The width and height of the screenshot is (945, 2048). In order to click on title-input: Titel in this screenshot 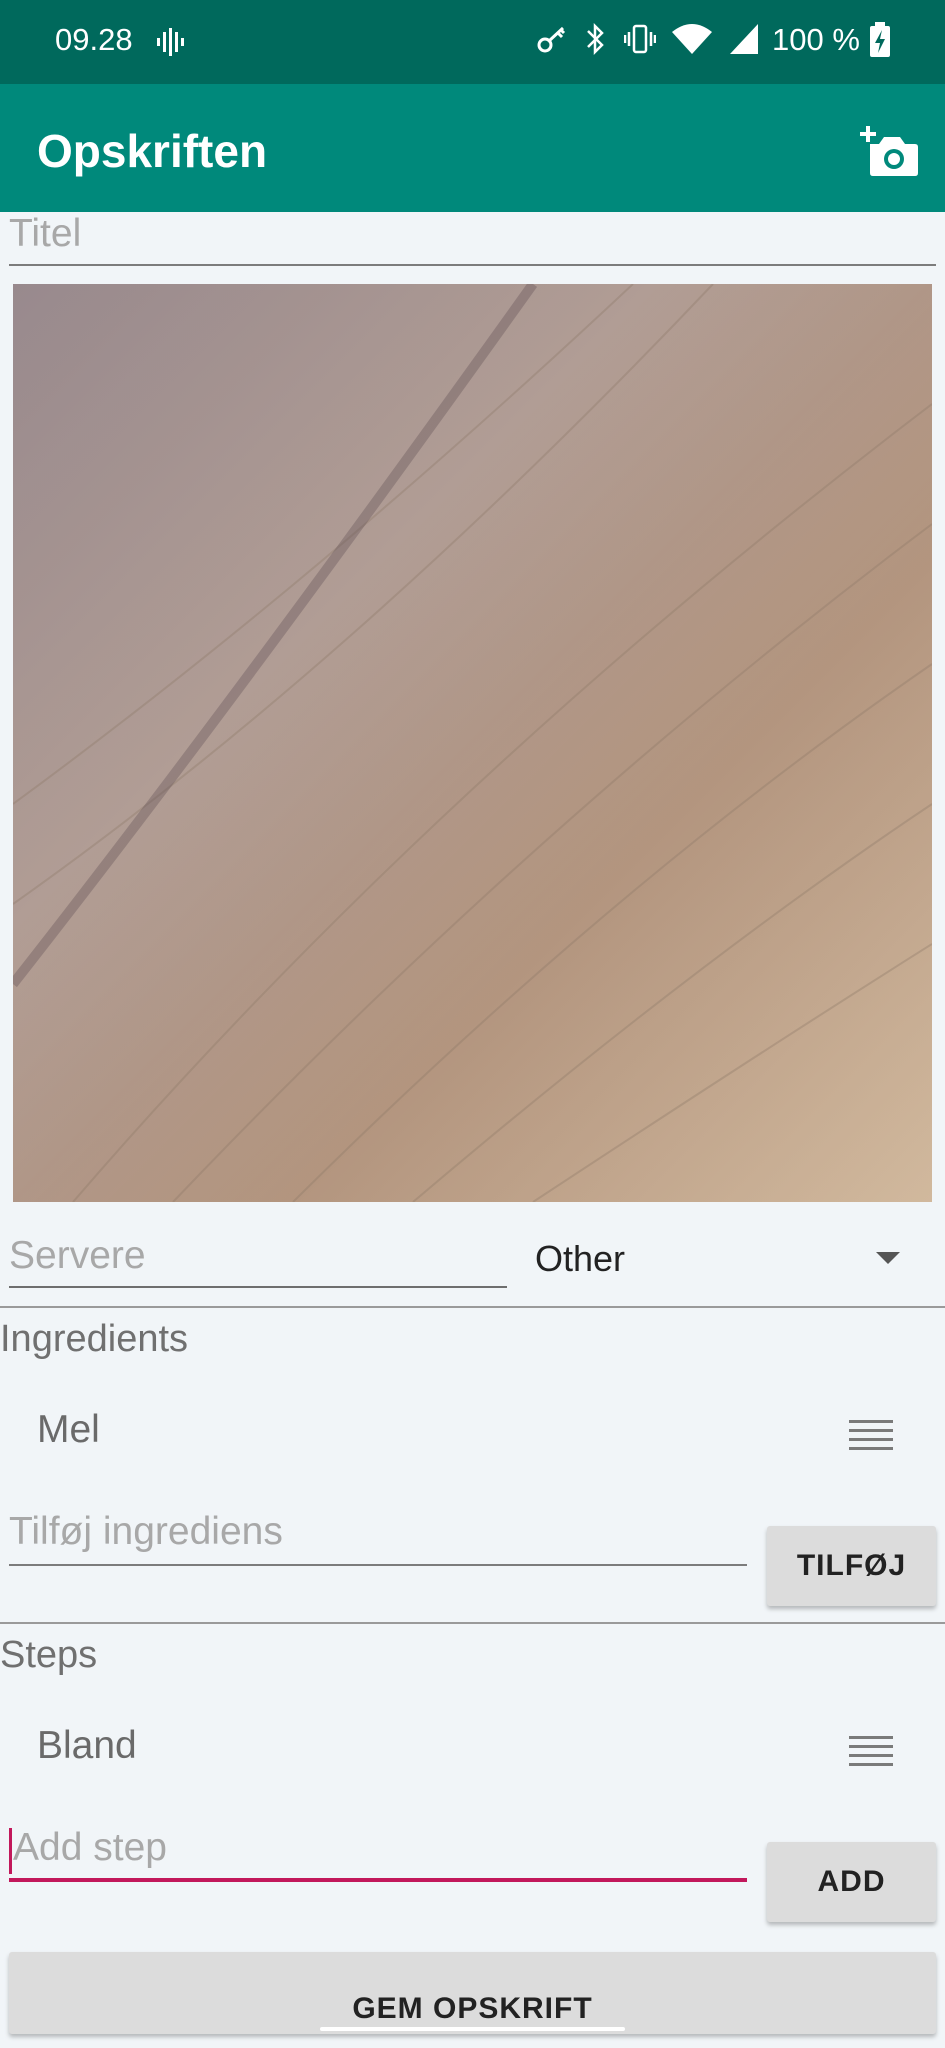, I will do `click(472, 239)`.